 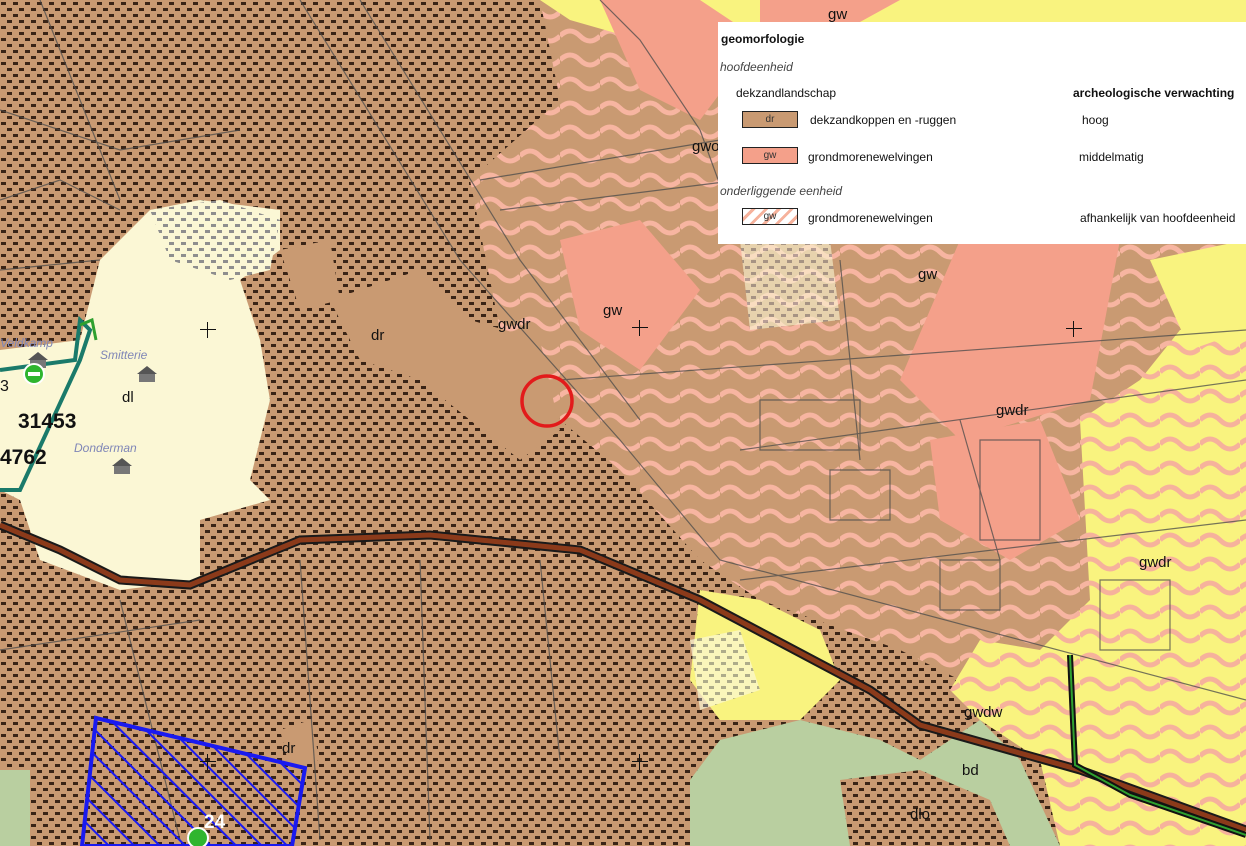 What do you see at coordinates (756, 67) in the screenshot?
I see `legend-section-main: hoofdeenheid` at bounding box center [756, 67].